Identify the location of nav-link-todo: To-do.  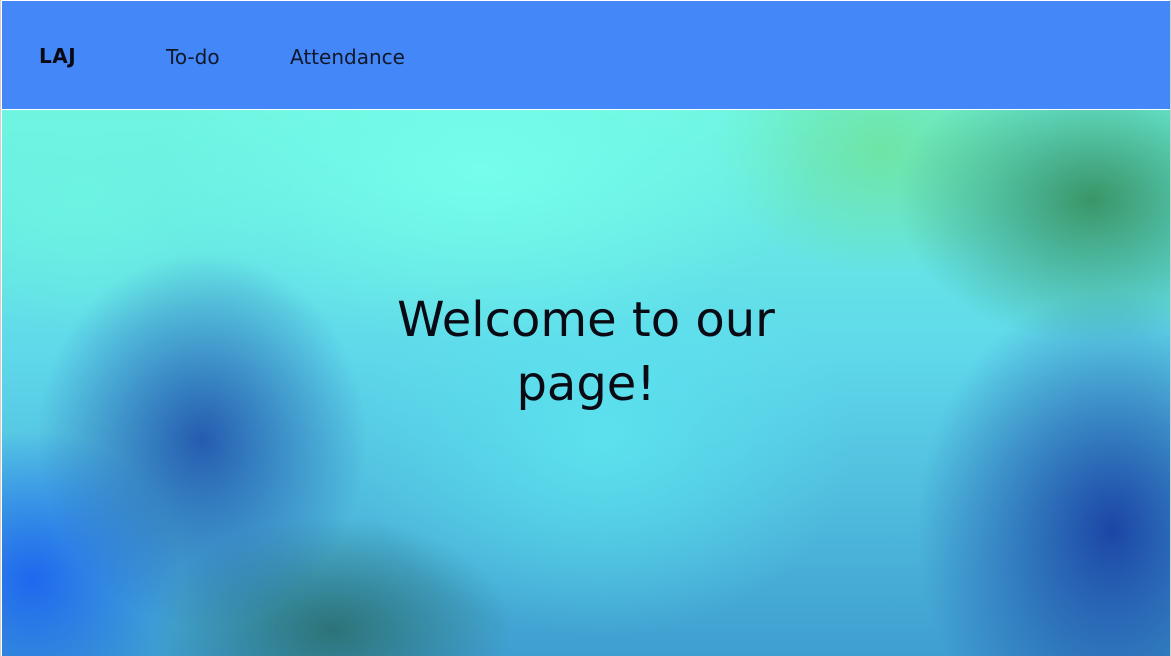
(193, 57).